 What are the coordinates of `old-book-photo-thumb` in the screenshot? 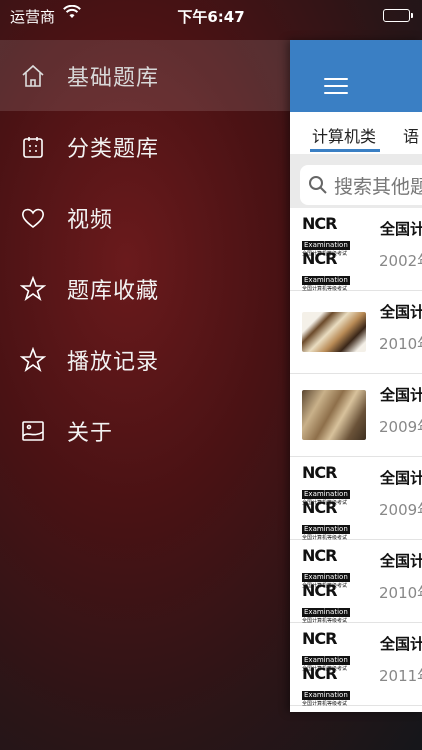 It's located at (334, 415).